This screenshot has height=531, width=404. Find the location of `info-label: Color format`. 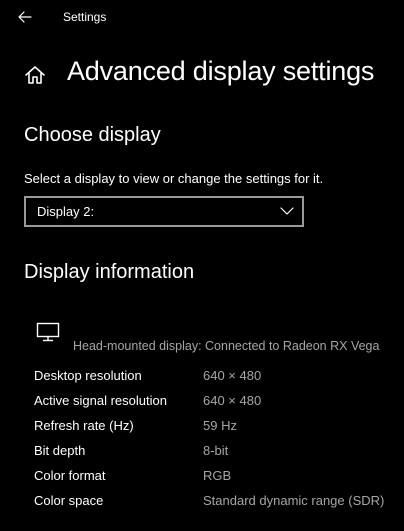

info-label: Color format is located at coordinates (70, 475).